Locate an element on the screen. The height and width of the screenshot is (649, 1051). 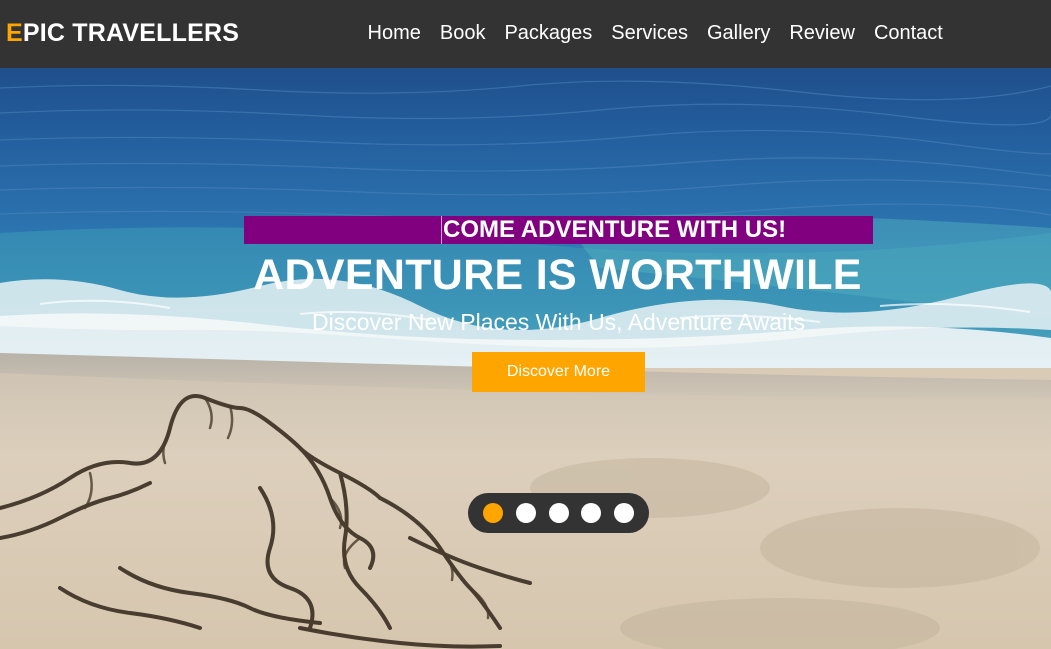
brand-logo-text: PIC TRAVELLERS is located at coordinates (131, 33).